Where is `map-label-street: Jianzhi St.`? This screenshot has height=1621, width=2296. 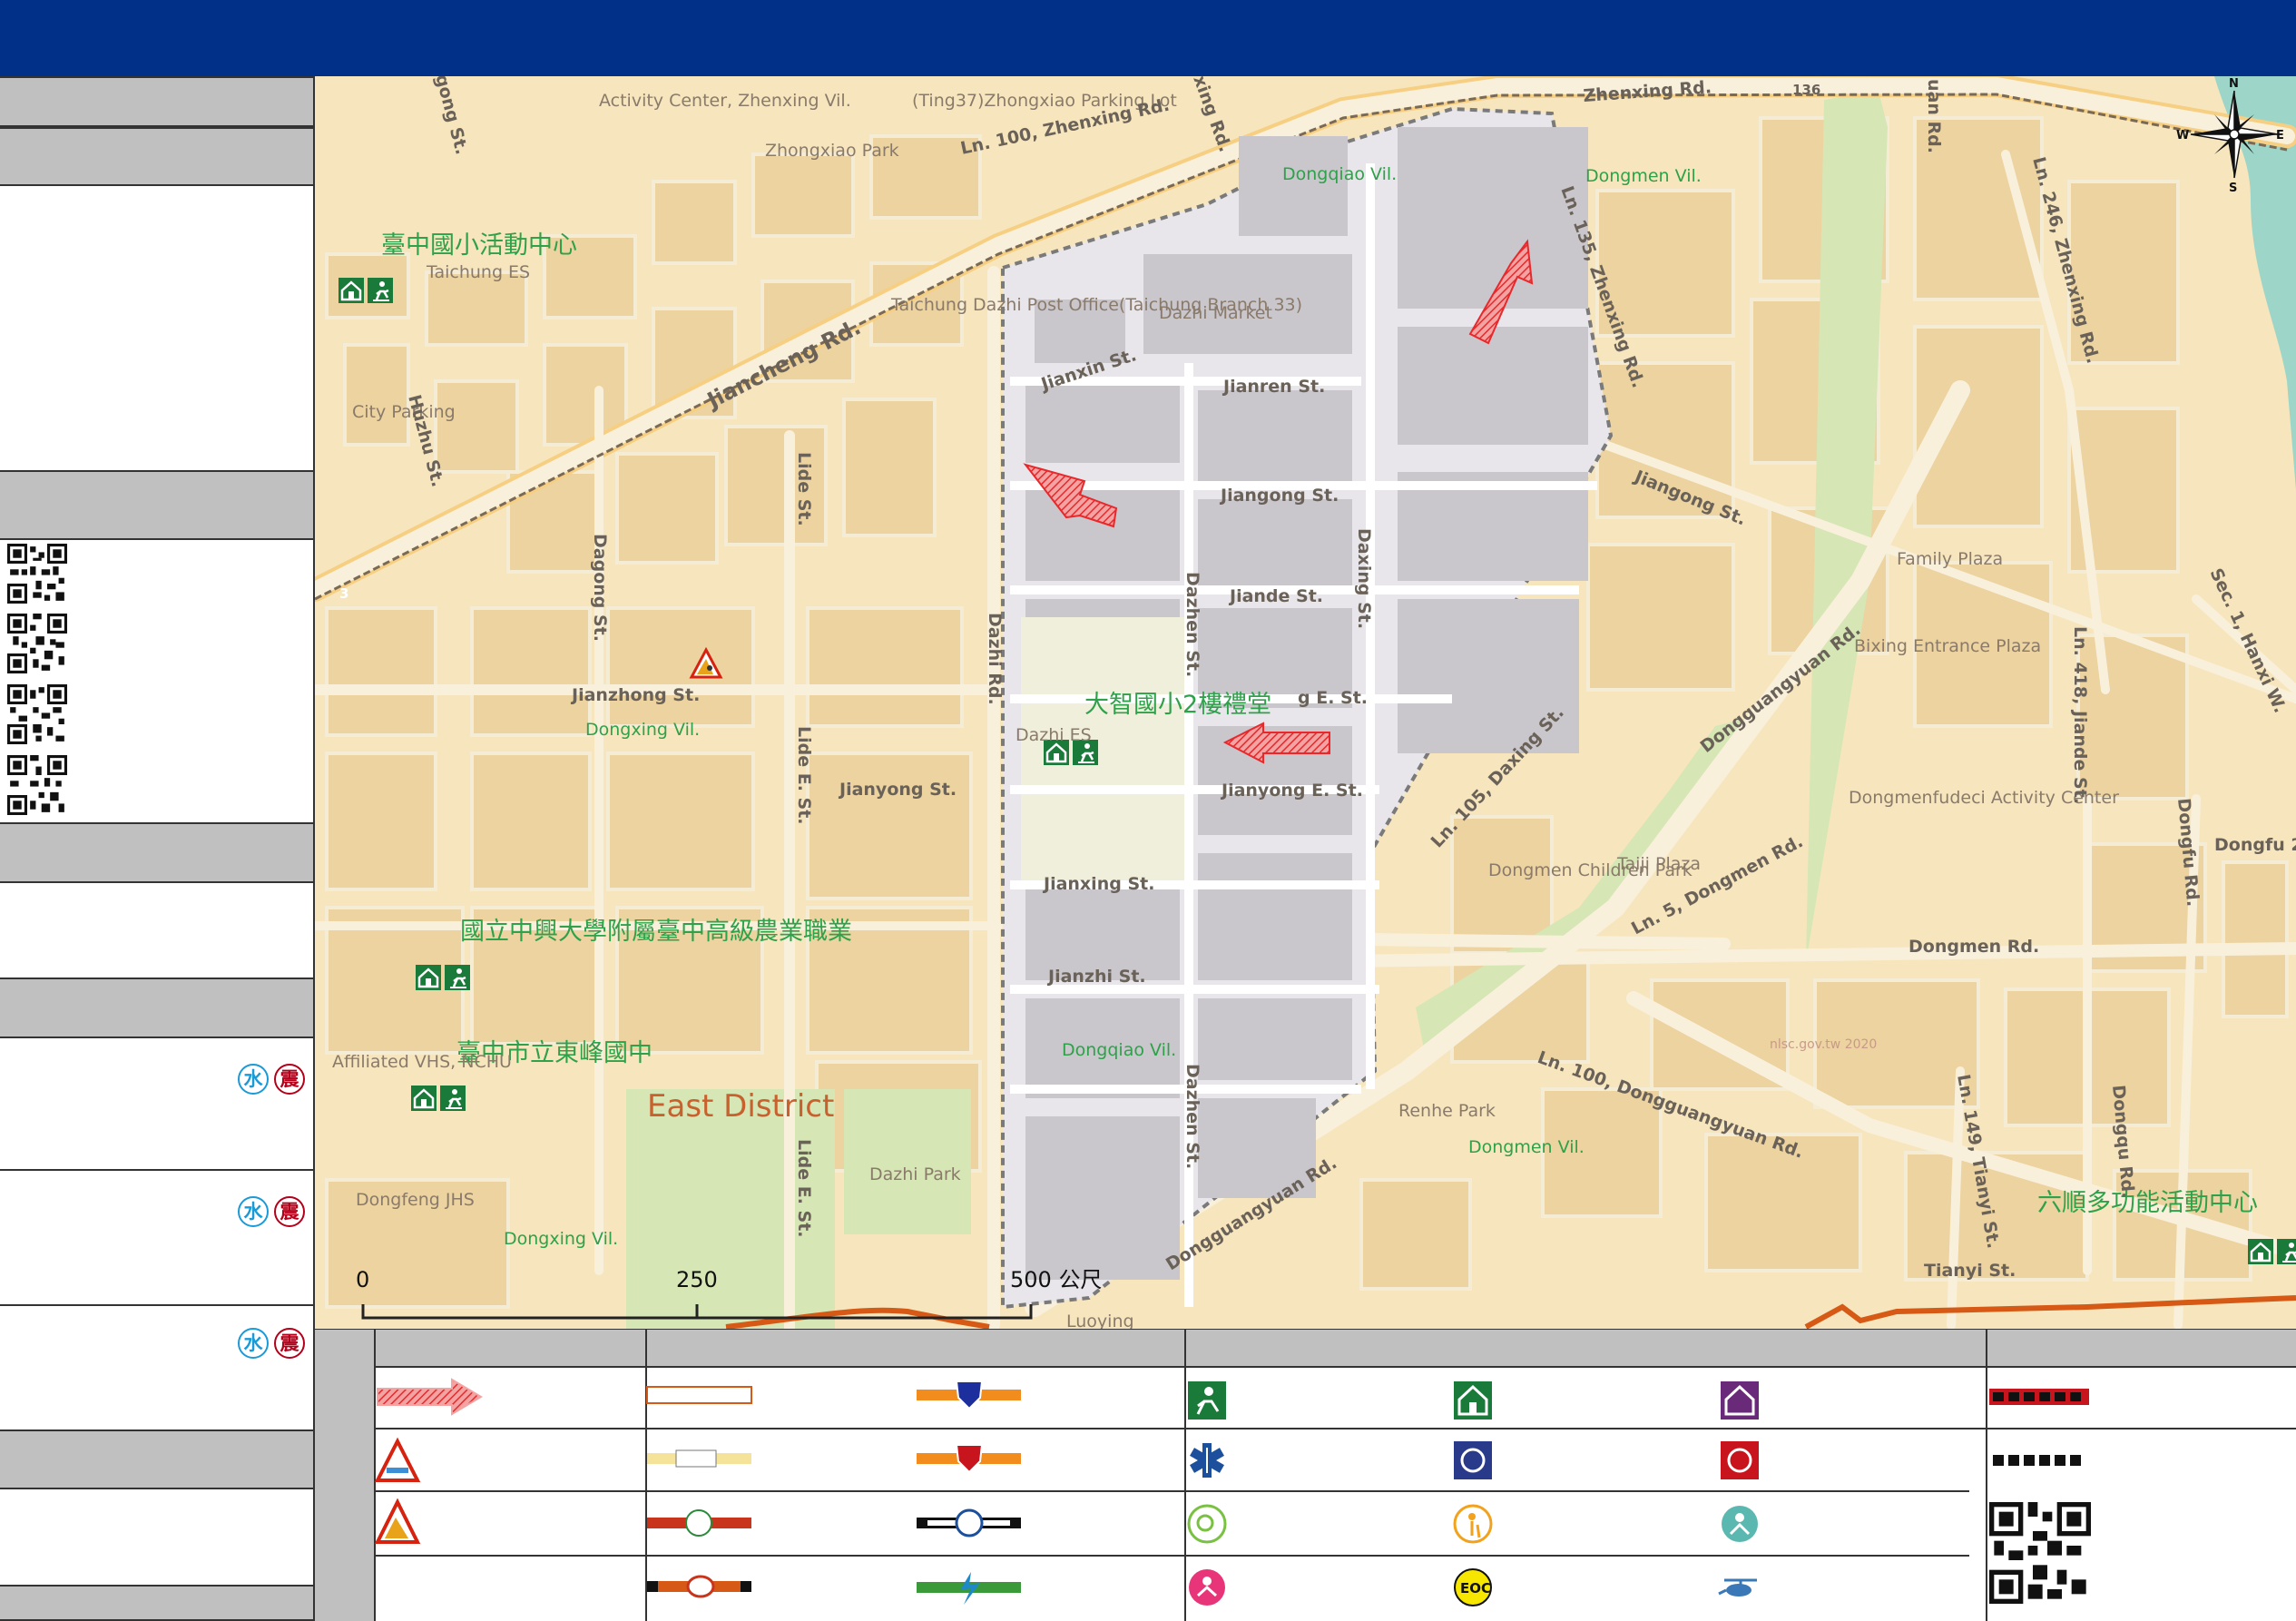
map-label-street: Jianzhi St. is located at coordinates (1096, 977).